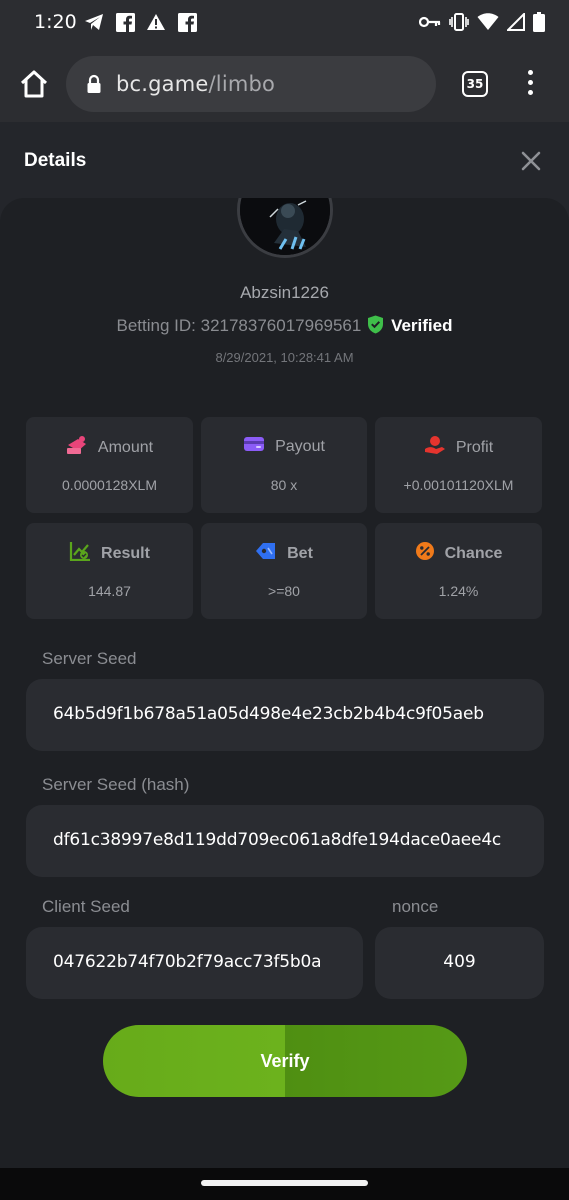 This screenshot has width=569, height=1200. I want to click on stat-card-result: Result 144.87, so click(109, 571).